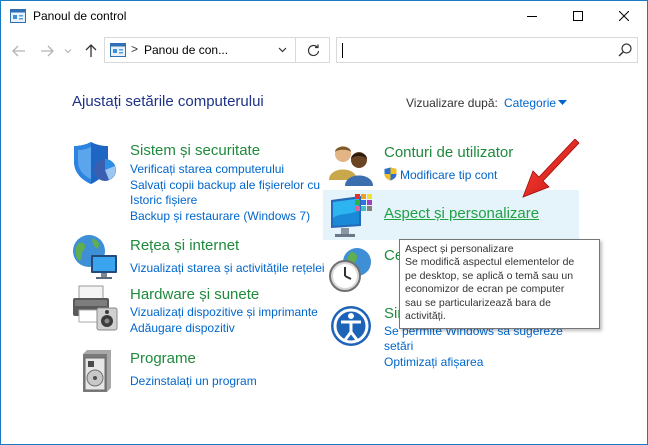  What do you see at coordinates (390, 174) in the screenshot?
I see `uac-shield-icon` at bounding box center [390, 174].